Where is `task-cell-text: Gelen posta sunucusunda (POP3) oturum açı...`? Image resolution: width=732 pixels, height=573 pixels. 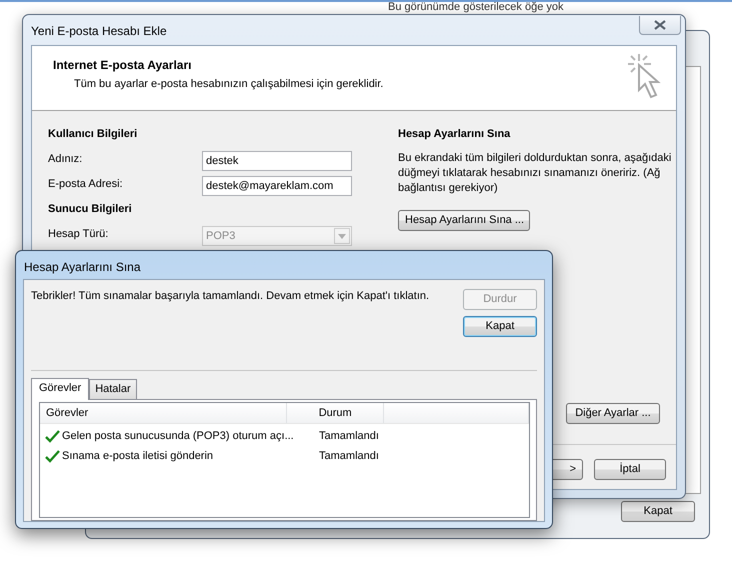 task-cell-text: Gelen posta sunucusunda (POP3) oturum açı... is located at coordinates (178, 436).